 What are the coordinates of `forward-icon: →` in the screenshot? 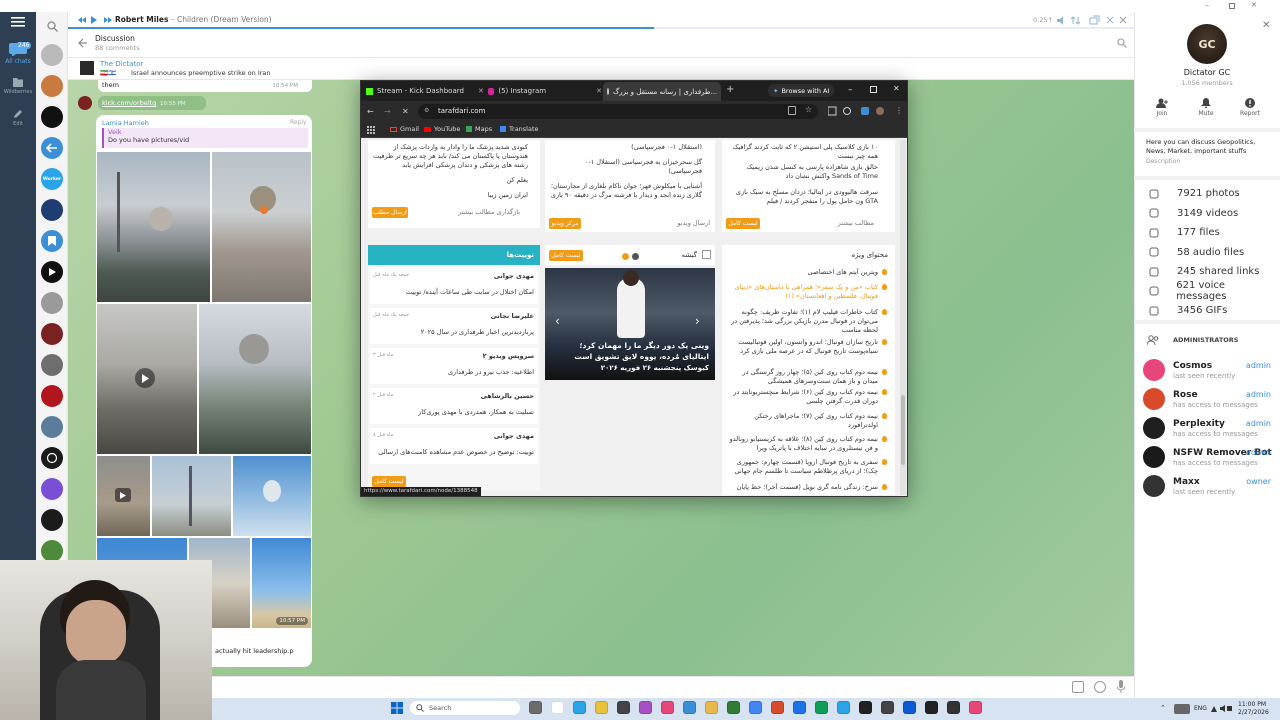 It's located at (387, 111).